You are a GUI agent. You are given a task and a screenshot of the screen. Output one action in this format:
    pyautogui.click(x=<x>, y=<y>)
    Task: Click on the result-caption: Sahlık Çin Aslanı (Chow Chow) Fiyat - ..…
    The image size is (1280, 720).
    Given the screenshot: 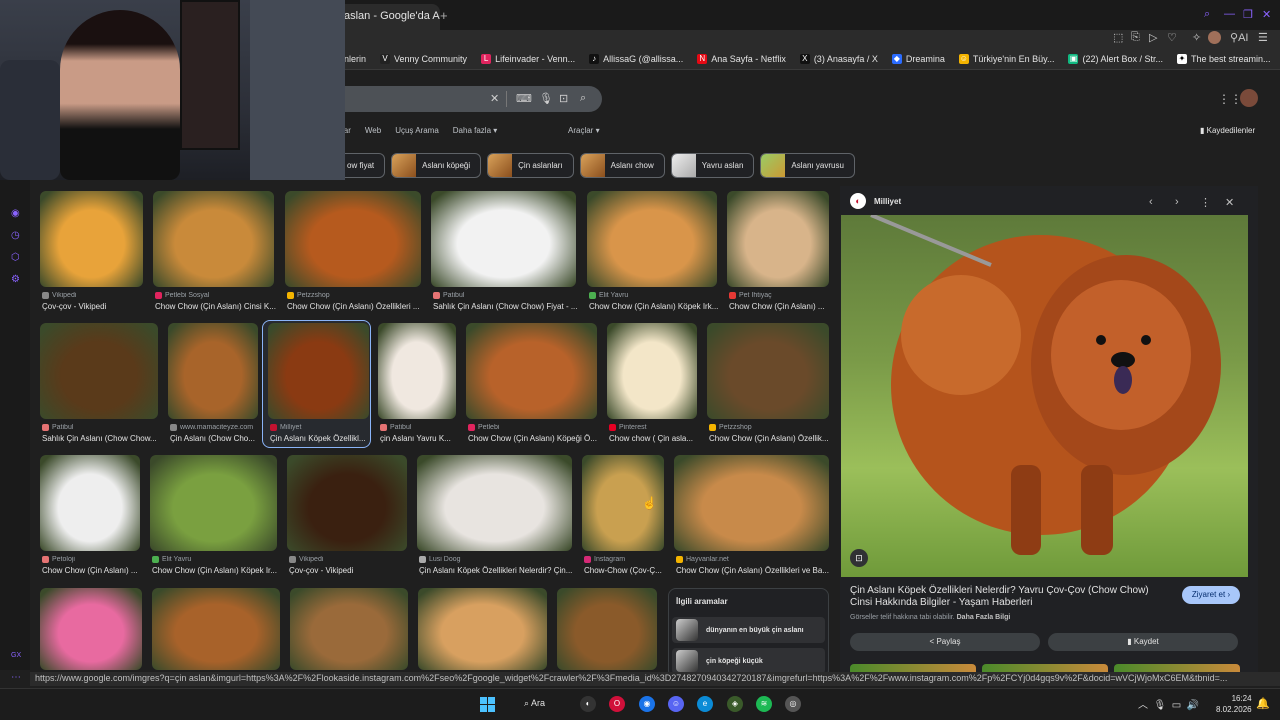 What is the action you would take?
    pyautogui.click(x=505, y=306)
    